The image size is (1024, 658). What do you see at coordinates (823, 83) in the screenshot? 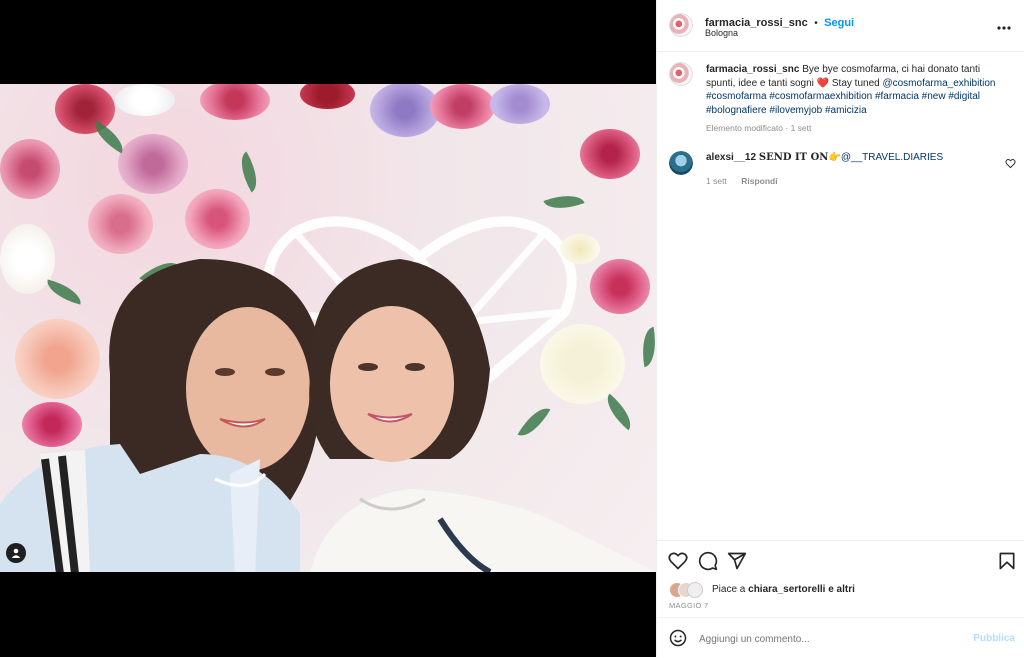
I see `heart-emoji: ❤️` at bounding box center [823, 83].